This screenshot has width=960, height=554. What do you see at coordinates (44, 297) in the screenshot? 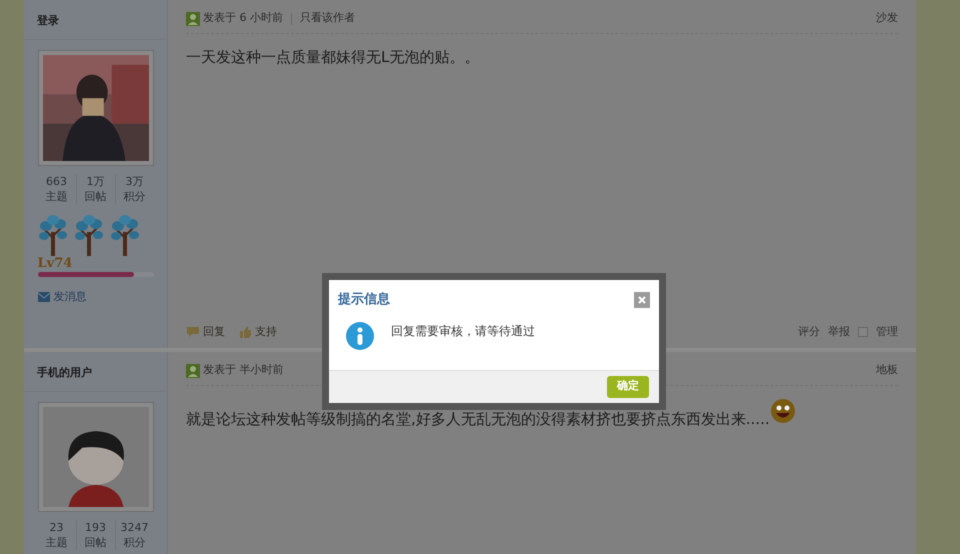
I see `envelope-icon` at bounding box center [44, 297].